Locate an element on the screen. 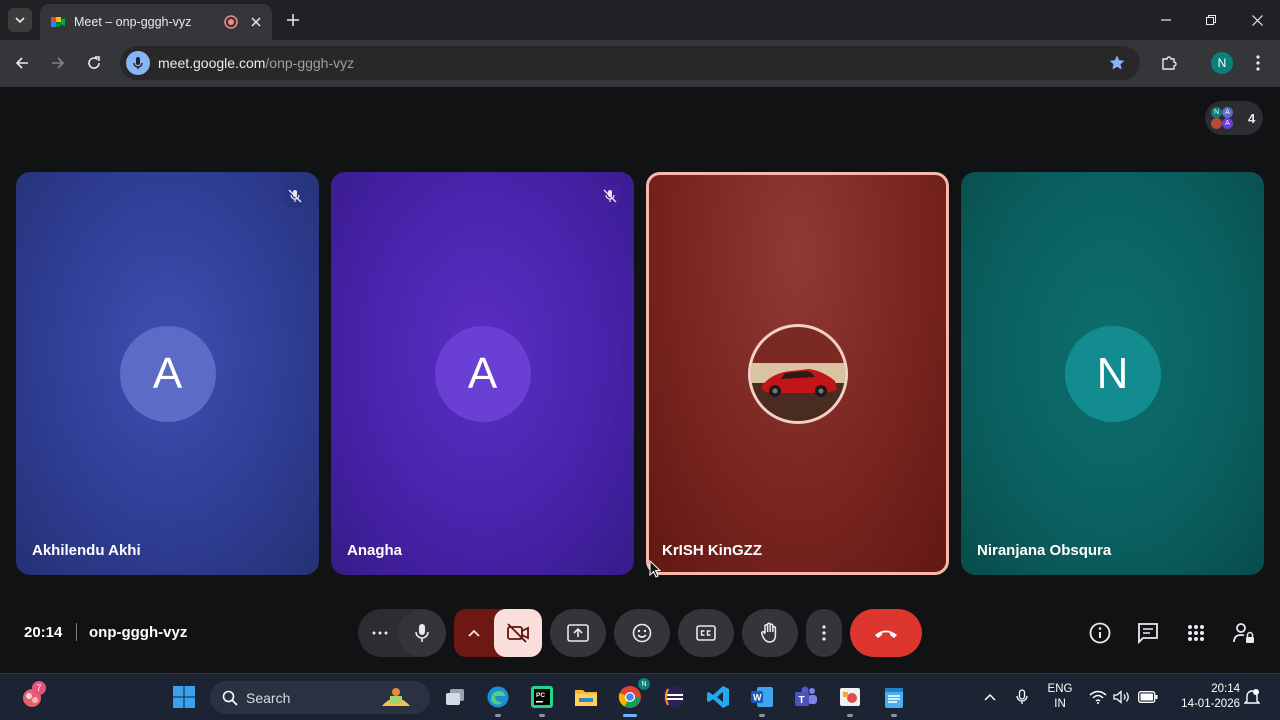  battery-status is located at coordinates (1148, 697).